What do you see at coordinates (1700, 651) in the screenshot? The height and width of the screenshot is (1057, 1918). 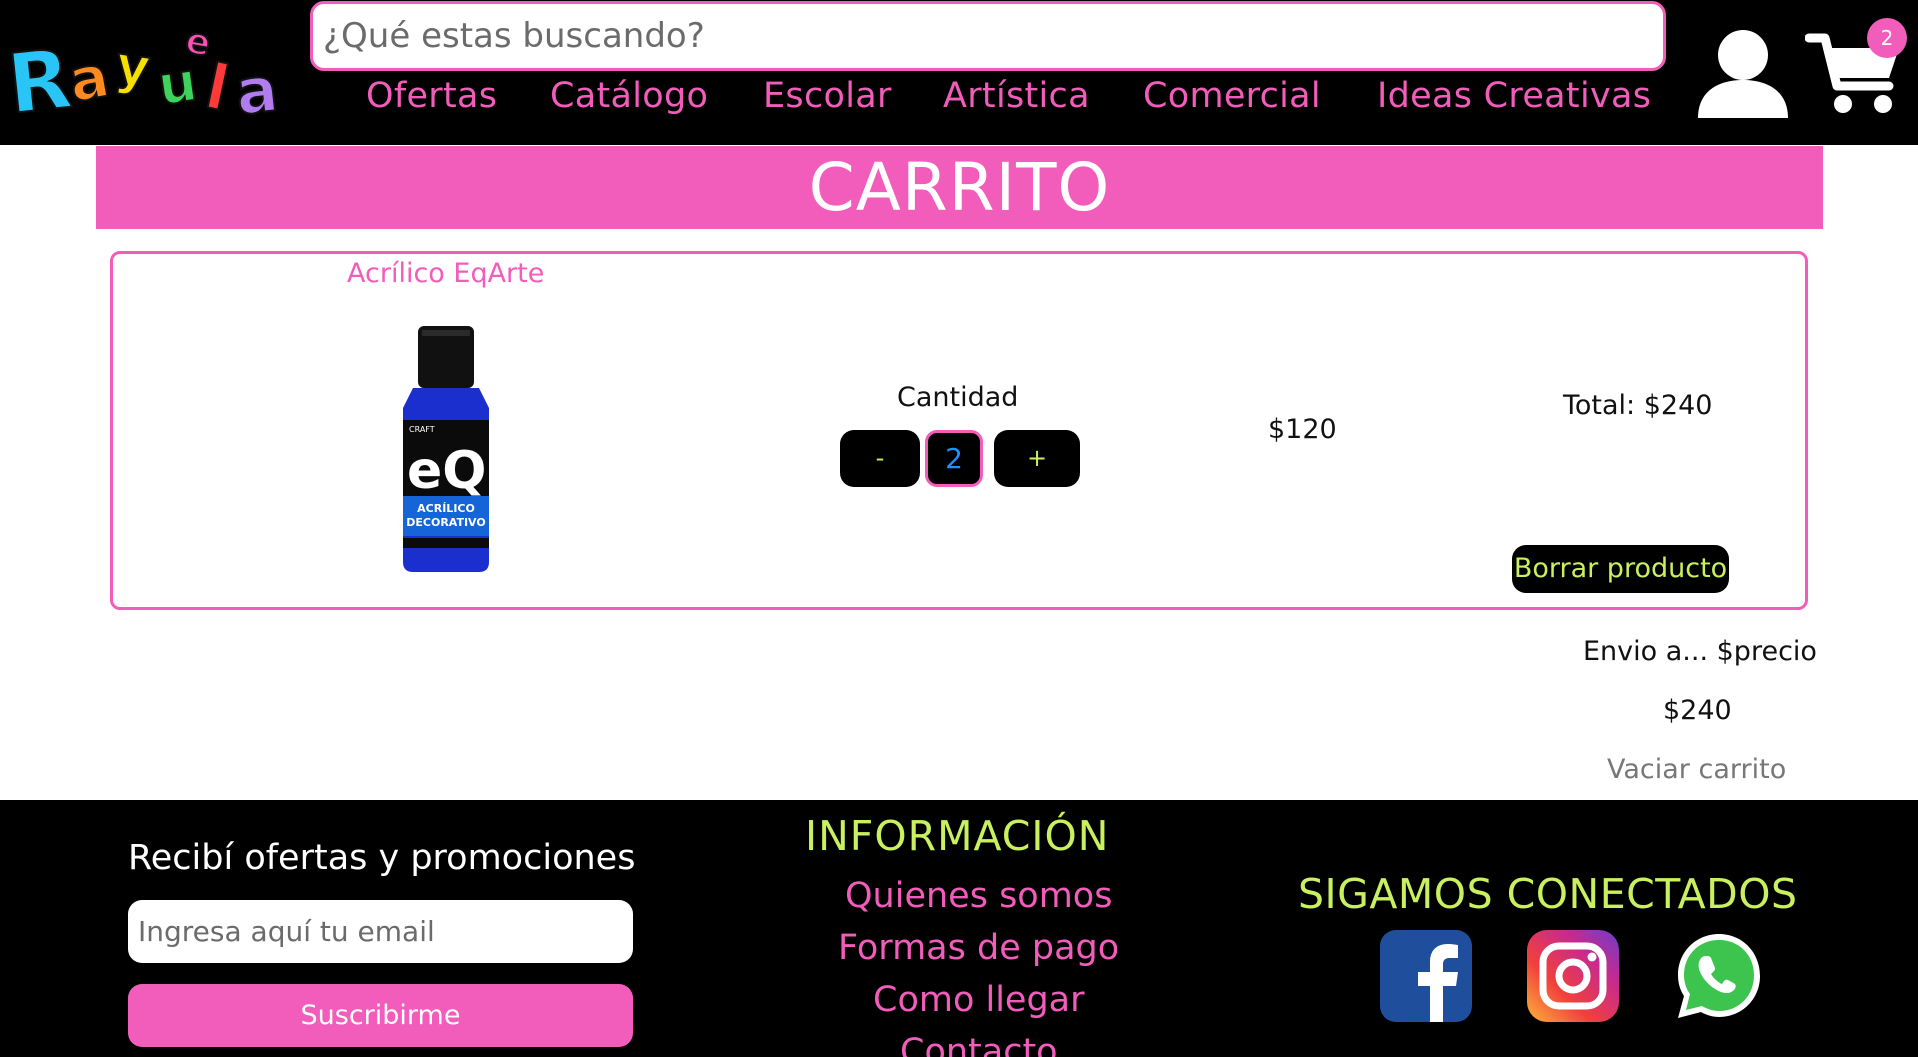 I see `shipping-cost: Envio a... $precio` at bounding box center [1700, 651].